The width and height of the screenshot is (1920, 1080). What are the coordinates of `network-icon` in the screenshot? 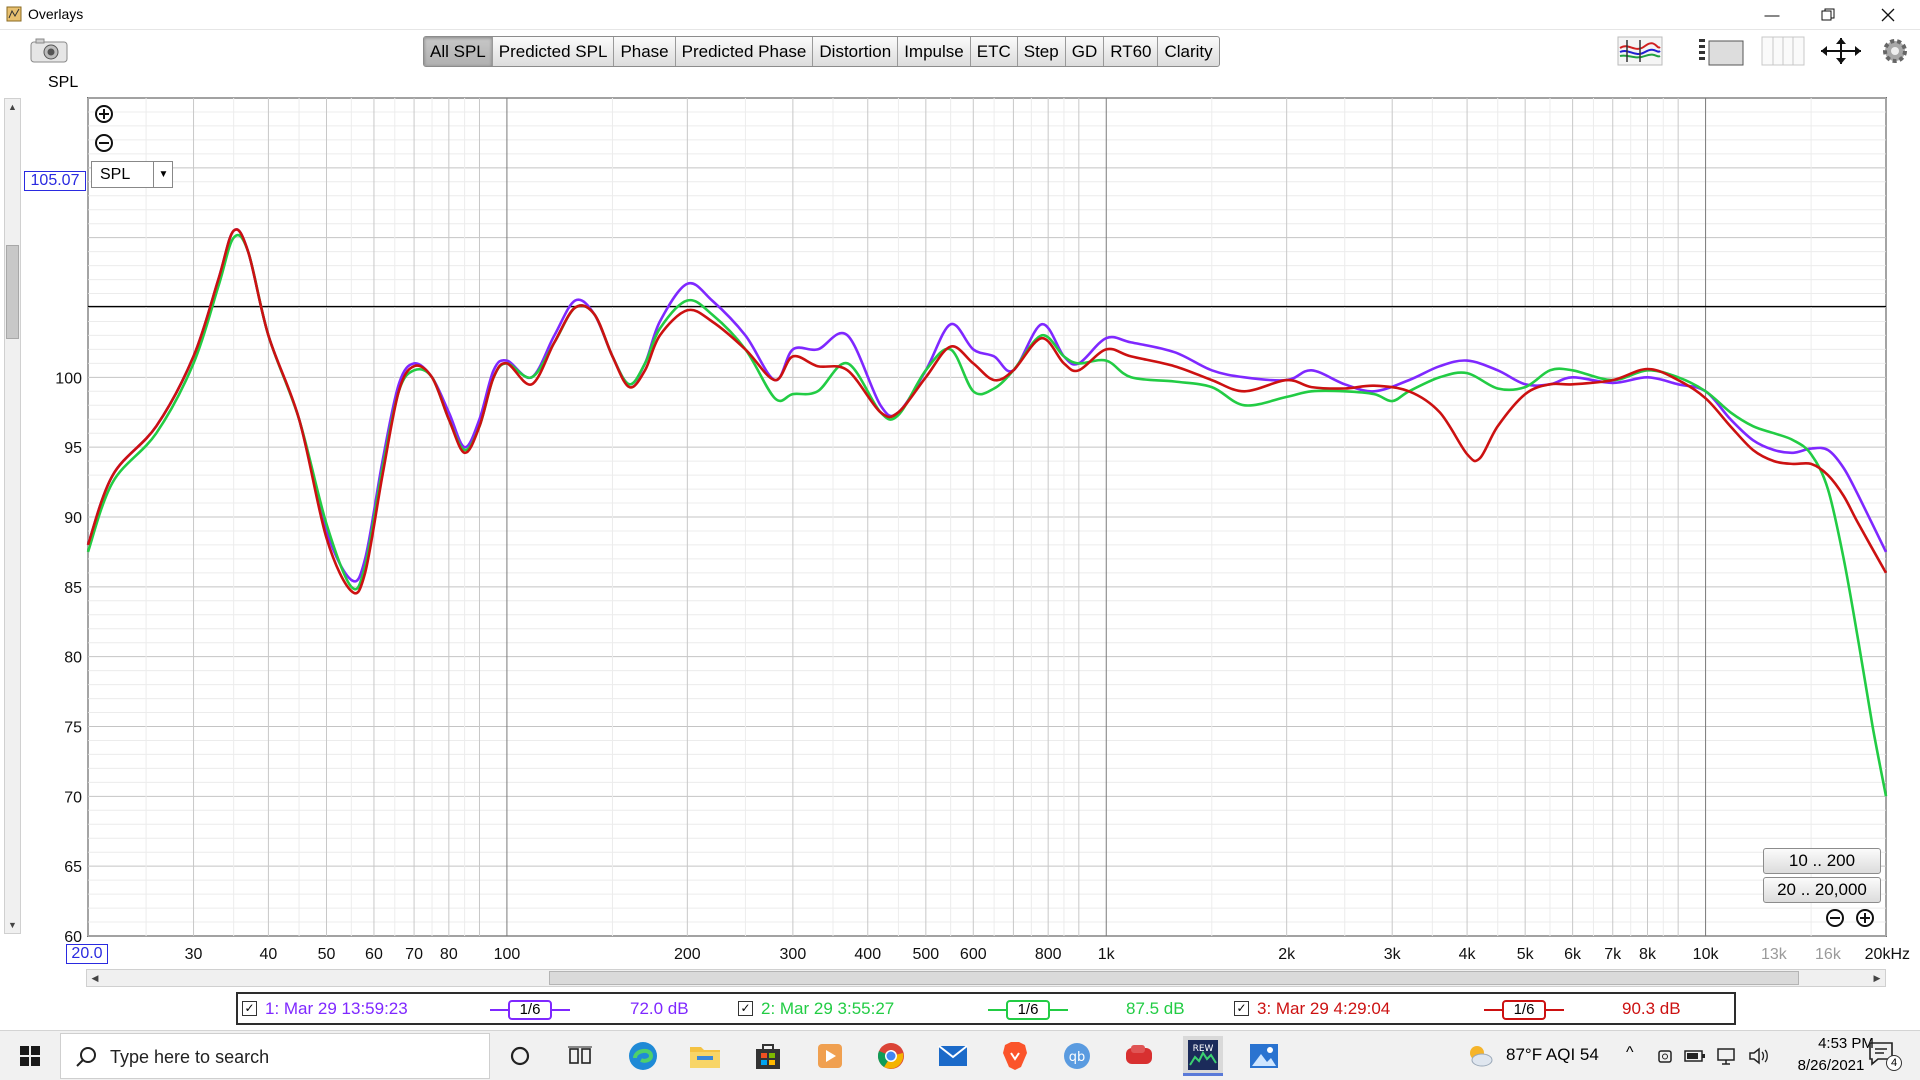 It's located at (1727, 1056).